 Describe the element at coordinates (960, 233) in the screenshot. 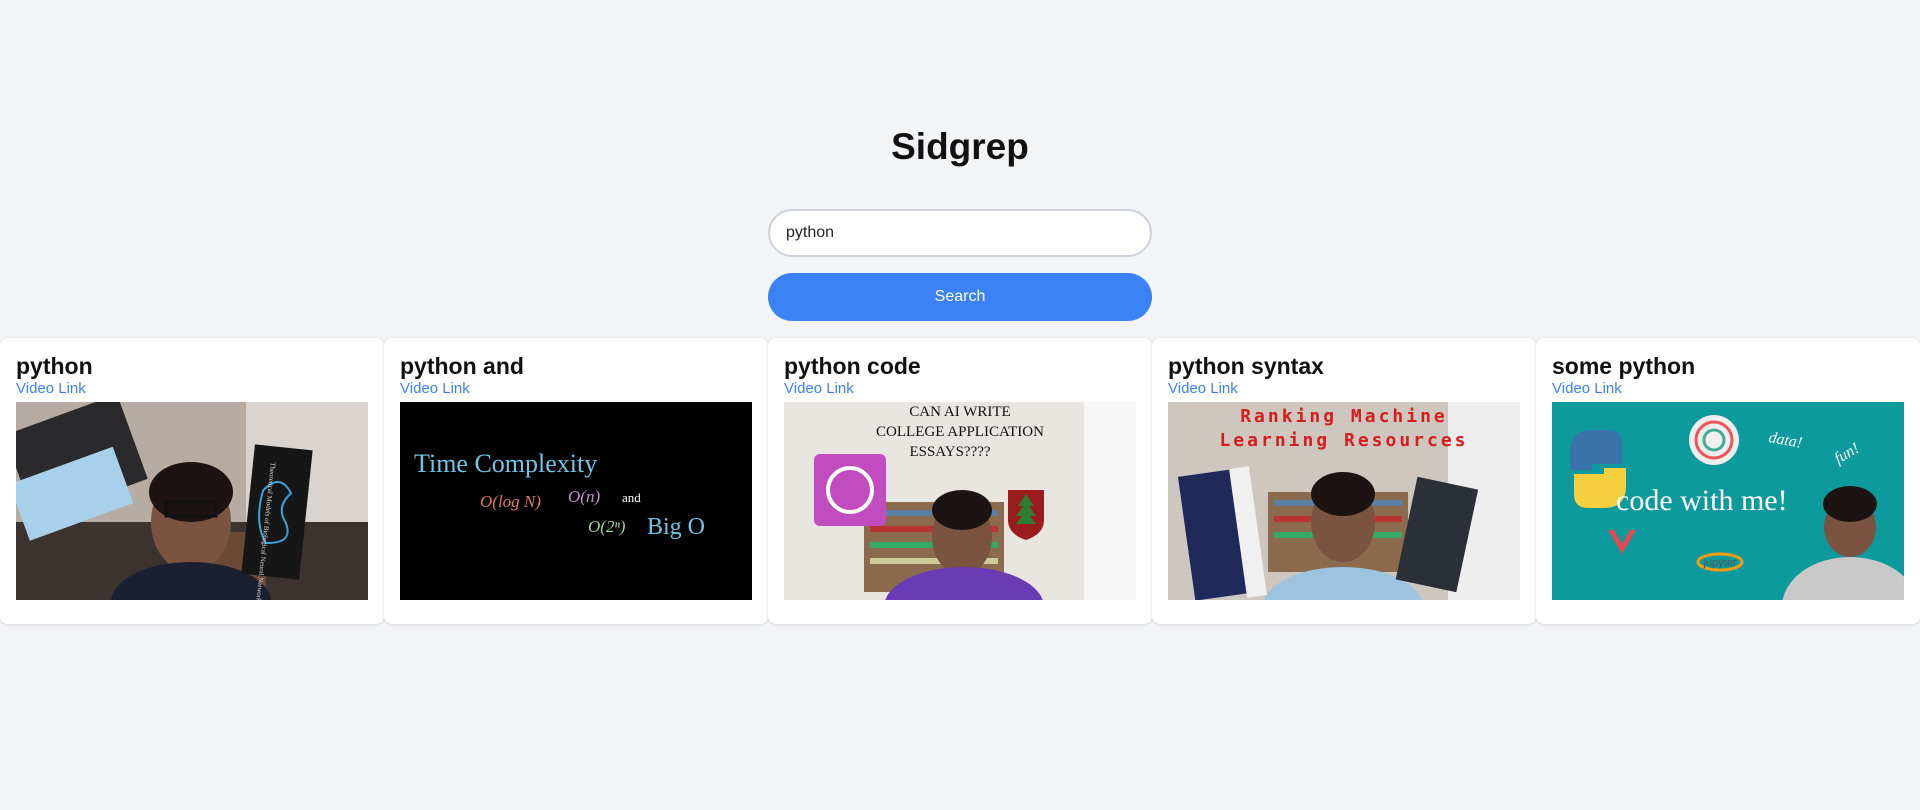

I see `search-input` at that location.